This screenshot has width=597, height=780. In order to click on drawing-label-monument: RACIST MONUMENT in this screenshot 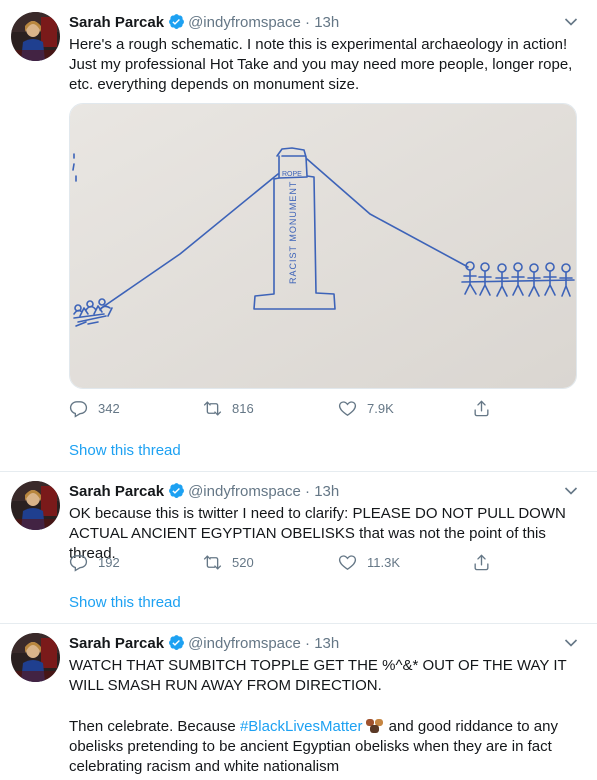, I will do `click(293, 232)`.